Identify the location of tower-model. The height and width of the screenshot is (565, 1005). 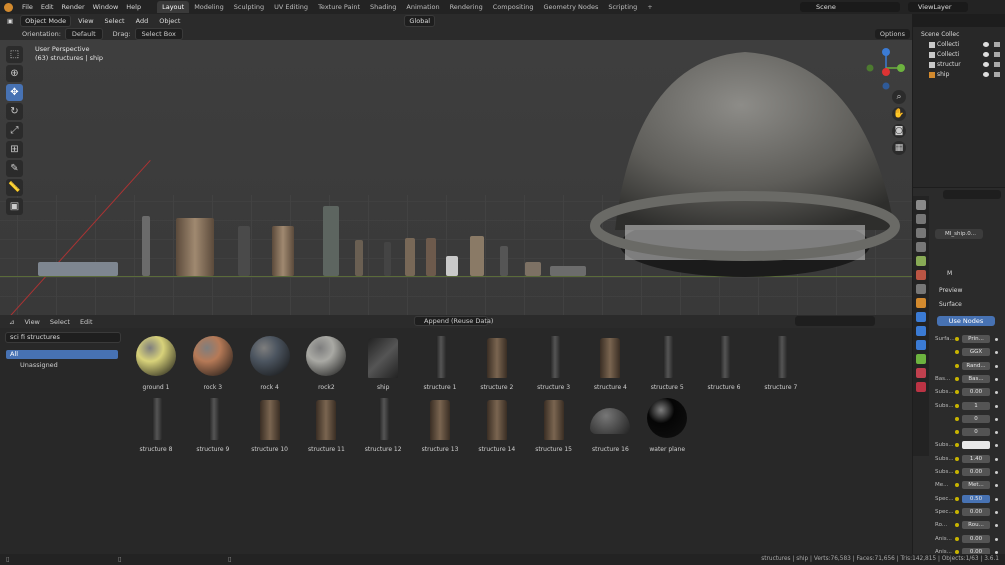
(195, 247).